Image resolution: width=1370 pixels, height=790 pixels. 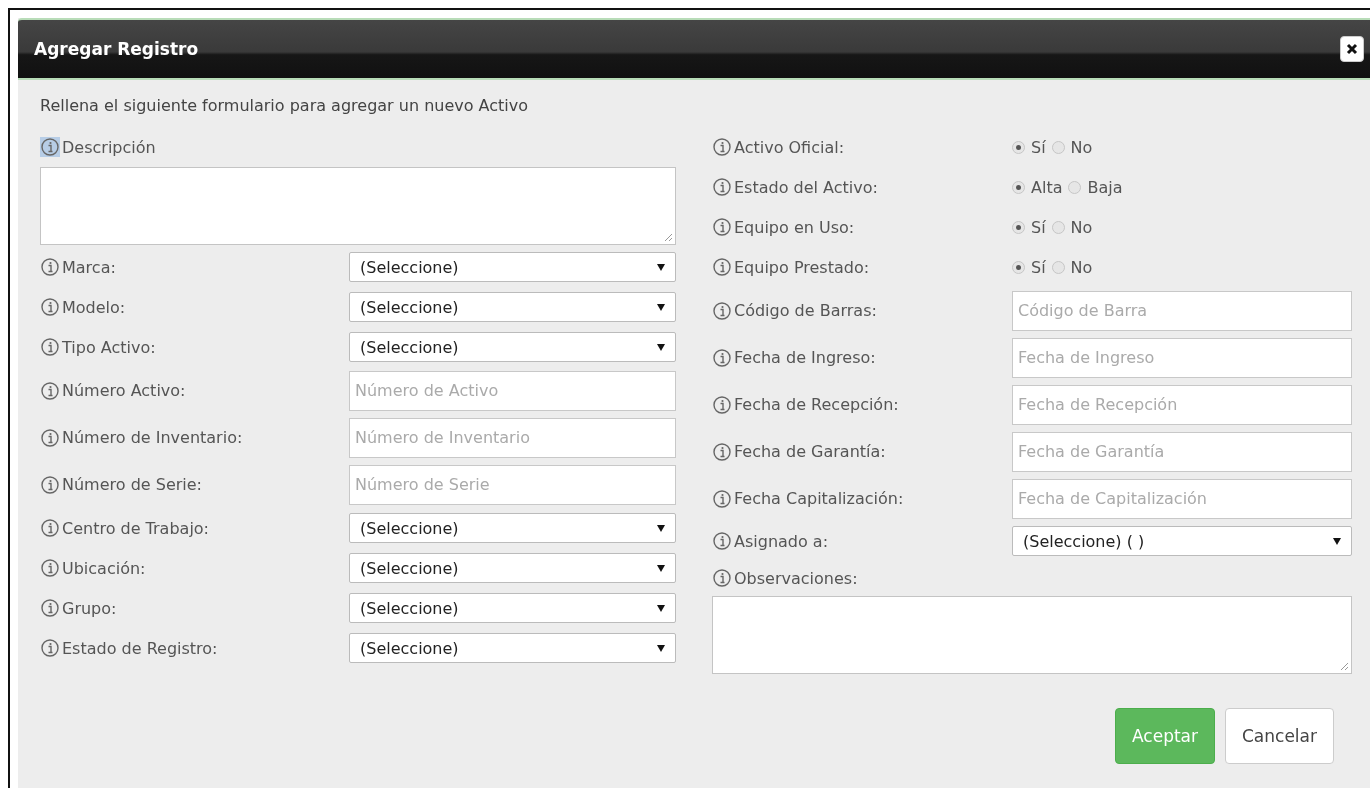 What do you see at coordinates (1279, 736) in the screenshot?
I see `cancel-button: Cancelar` at bounding box center [1279, 736].